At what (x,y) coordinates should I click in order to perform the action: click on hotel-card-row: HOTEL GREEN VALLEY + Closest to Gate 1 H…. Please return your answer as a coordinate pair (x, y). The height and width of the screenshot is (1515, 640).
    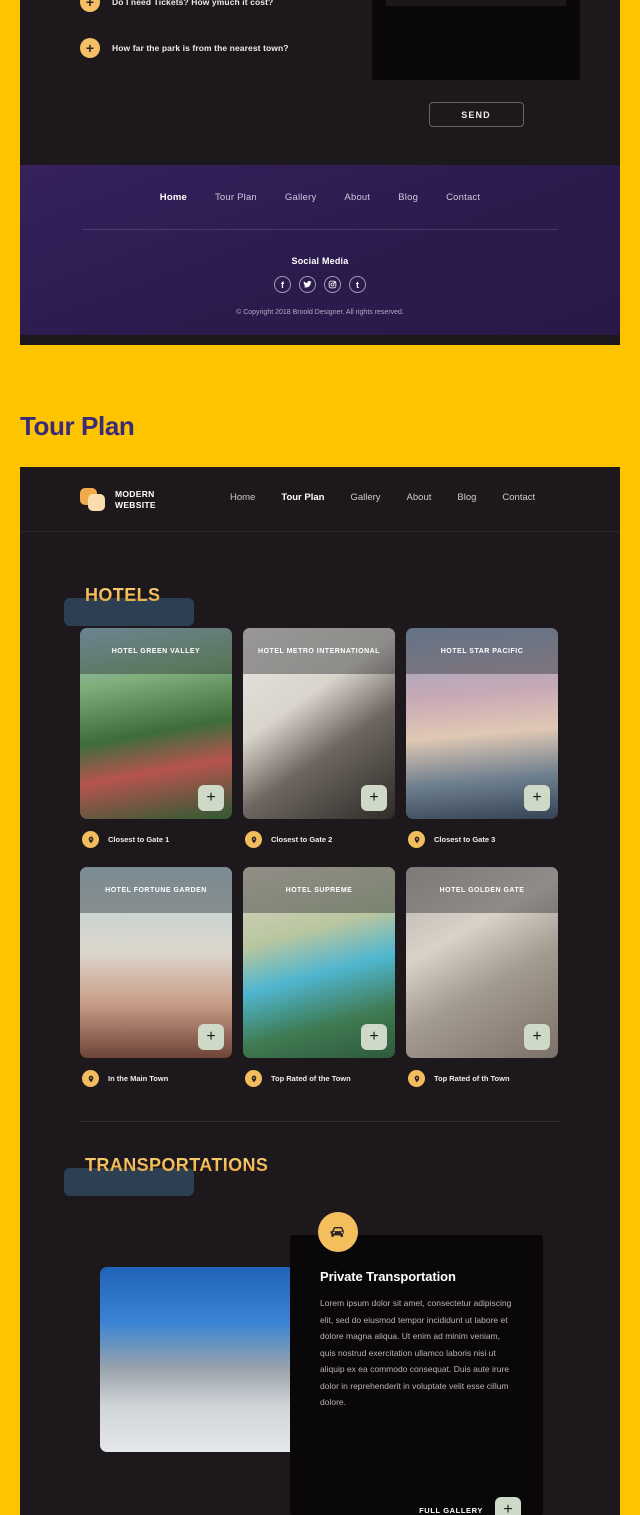
    Looking at the image, I should click on (320, 738).